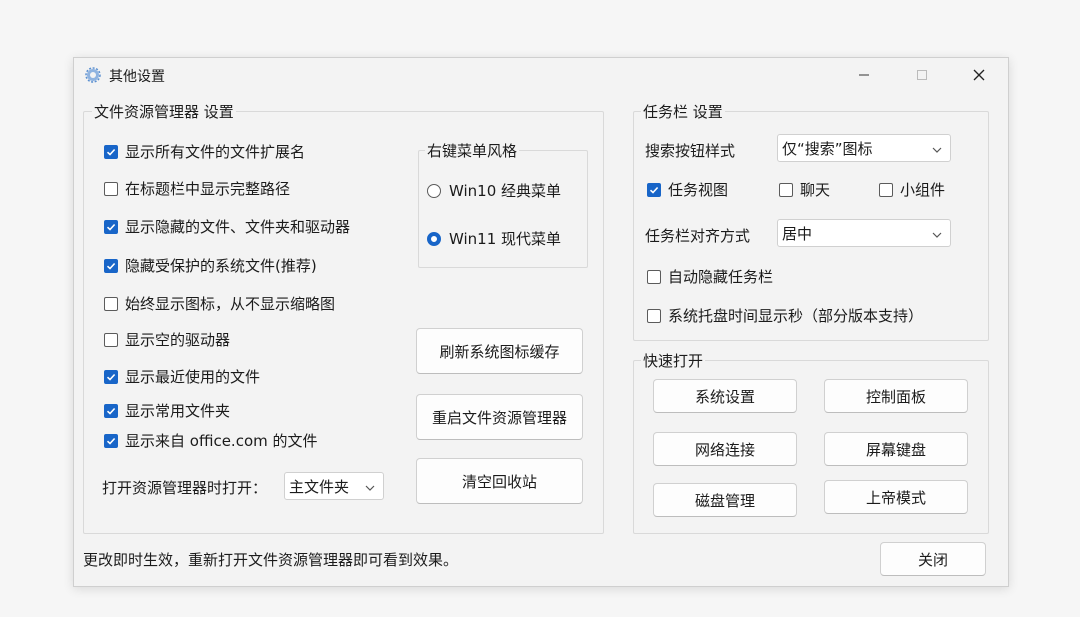 Image resolution: width=1080 pixels, height=617 pixels. What do you see at coordinates (271, 560) in the screenshot?
I see `status-text: 更改即时生效，重新打开文件资源管理器即可看到效果。` at bounding box center [271, 560].